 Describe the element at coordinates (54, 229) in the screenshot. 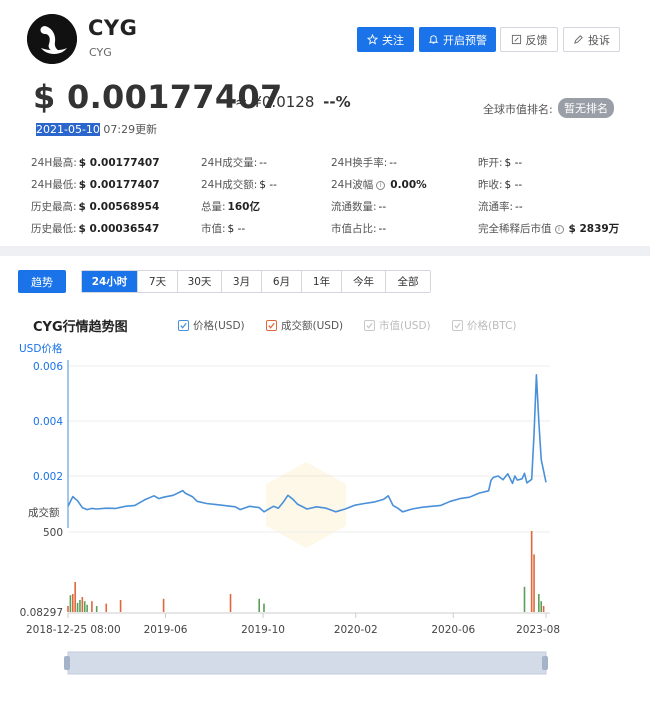

I see `stat-label: 历史最低:` at that location.